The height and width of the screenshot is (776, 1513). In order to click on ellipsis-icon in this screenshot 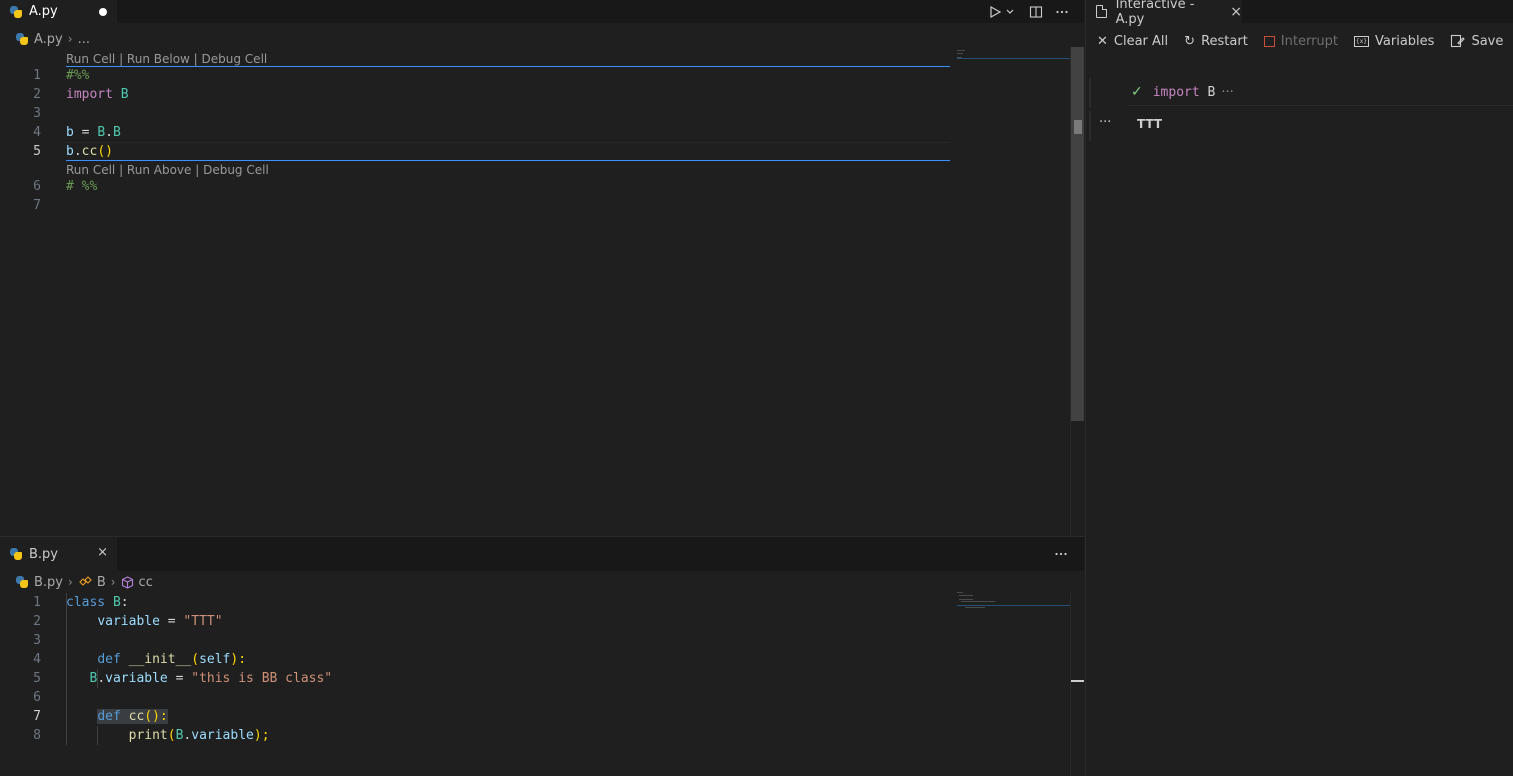, I will do `click(1061, 554)`.